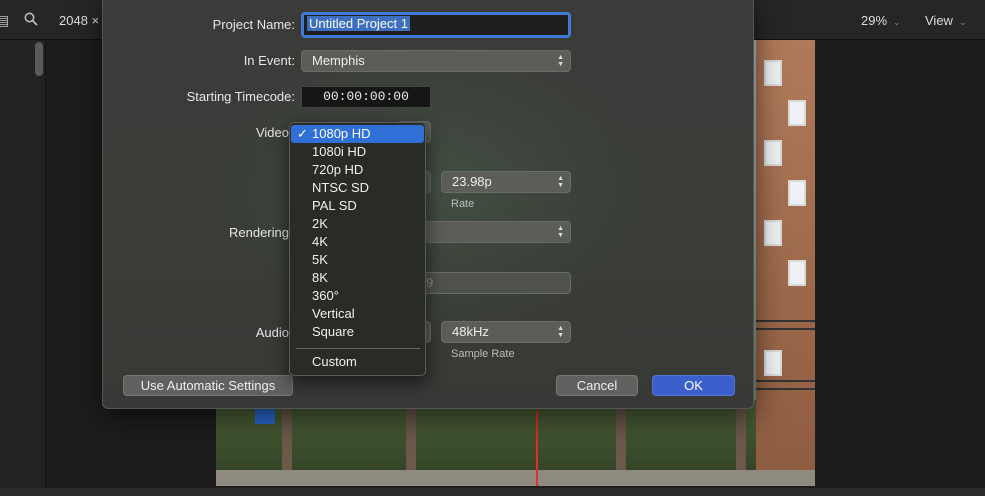  Describe the element at coordinates (302, 133) in the screenshot. I see `checkmark-icon: ✓` at that location.